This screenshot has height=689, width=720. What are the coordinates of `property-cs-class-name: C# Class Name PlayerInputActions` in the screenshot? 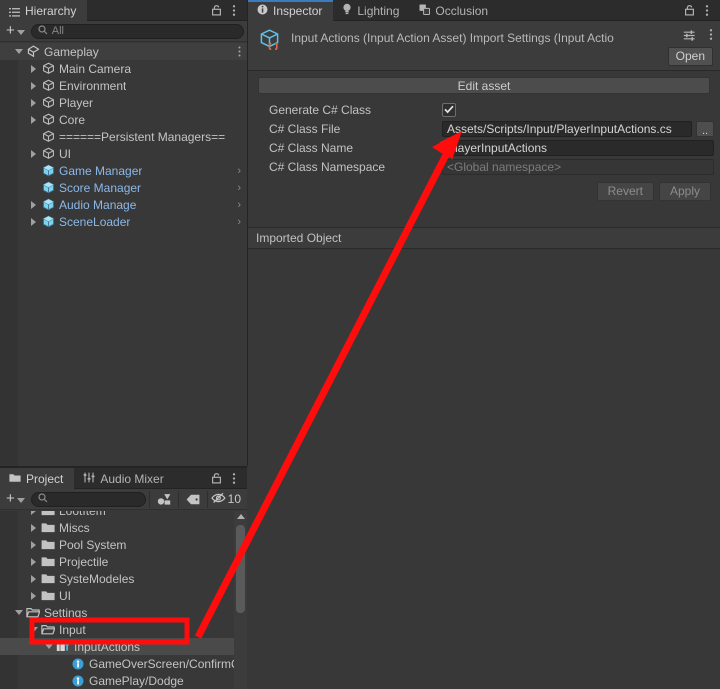 It's located at (484, 147).